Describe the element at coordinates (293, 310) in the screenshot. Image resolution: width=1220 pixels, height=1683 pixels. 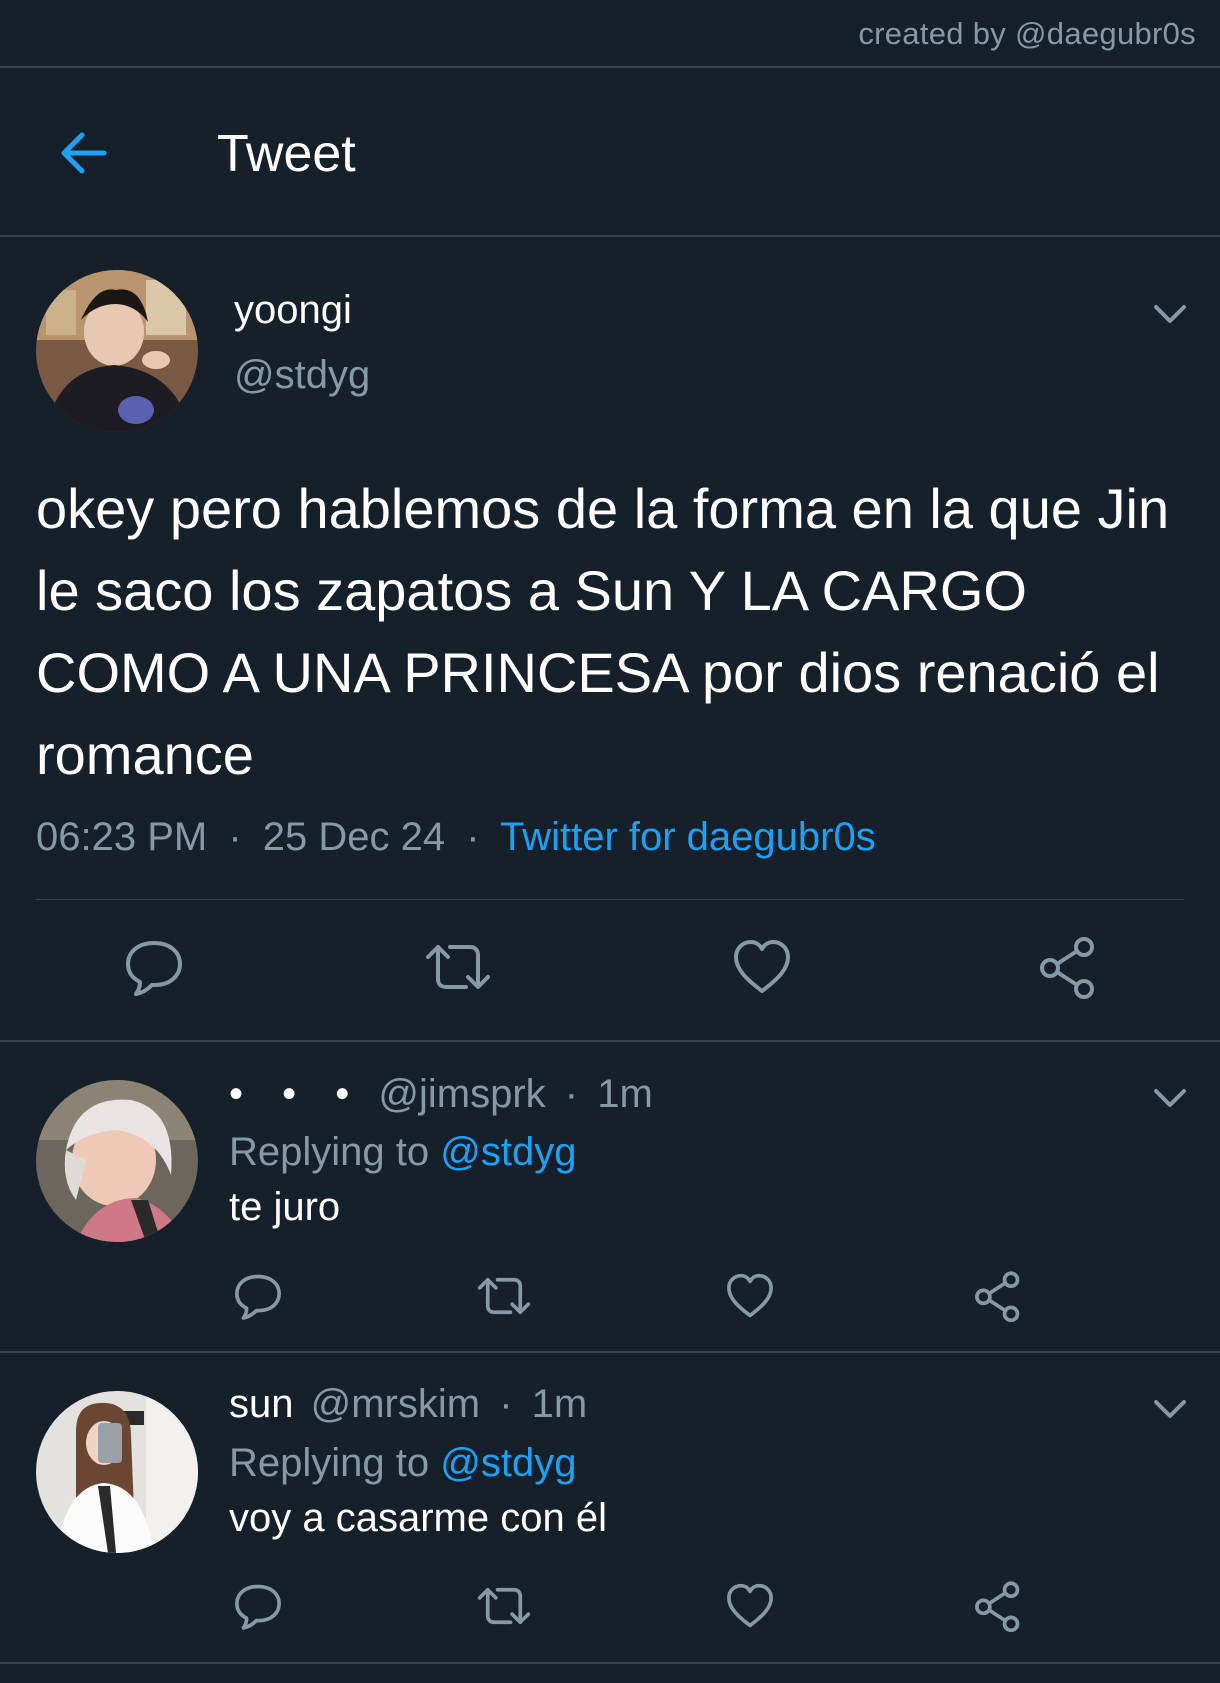
I see `author-name: yoongi` at that location.